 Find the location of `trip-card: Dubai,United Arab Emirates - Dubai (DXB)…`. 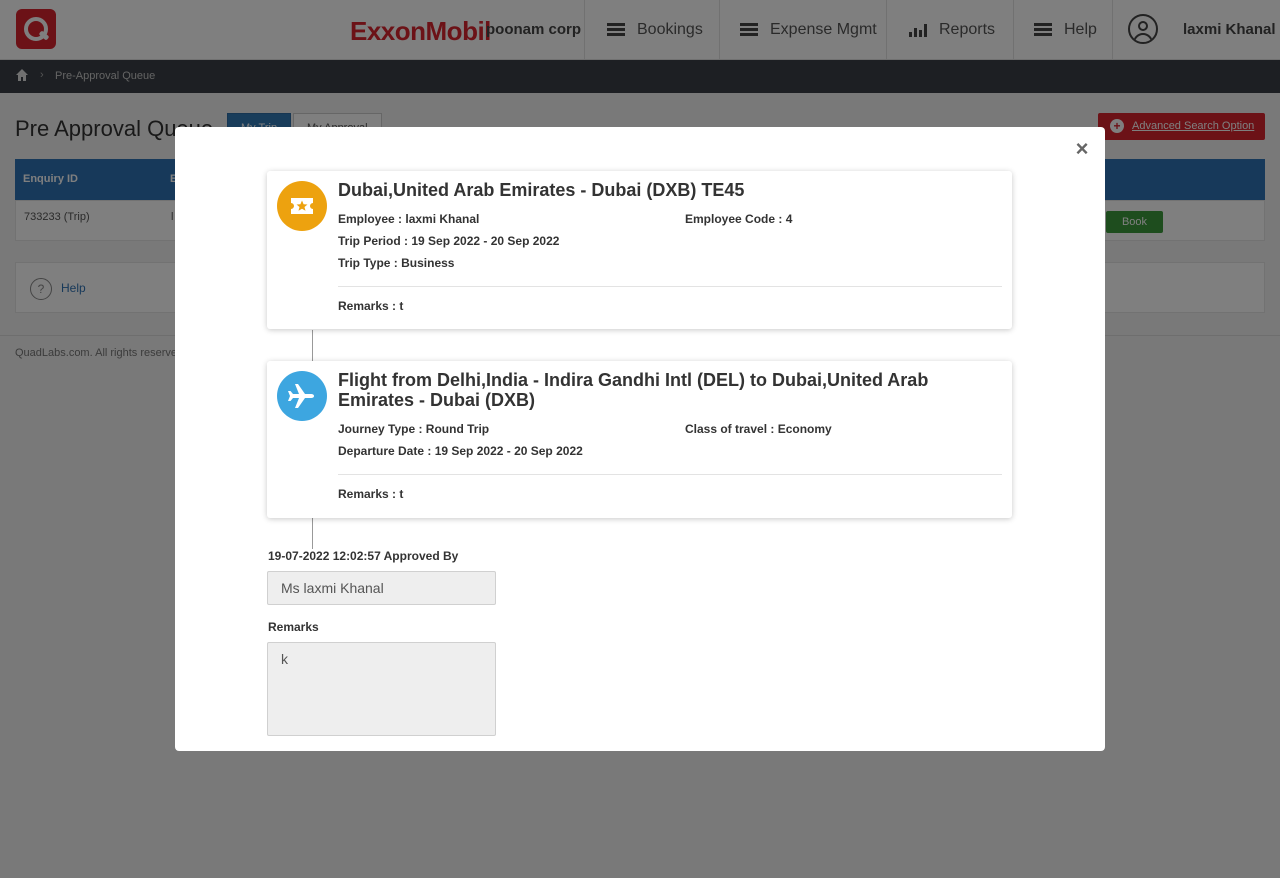

trip-card: Dubai,United Arab Emirates - Dubai (DXB)… is located at coordinates (639, 250).